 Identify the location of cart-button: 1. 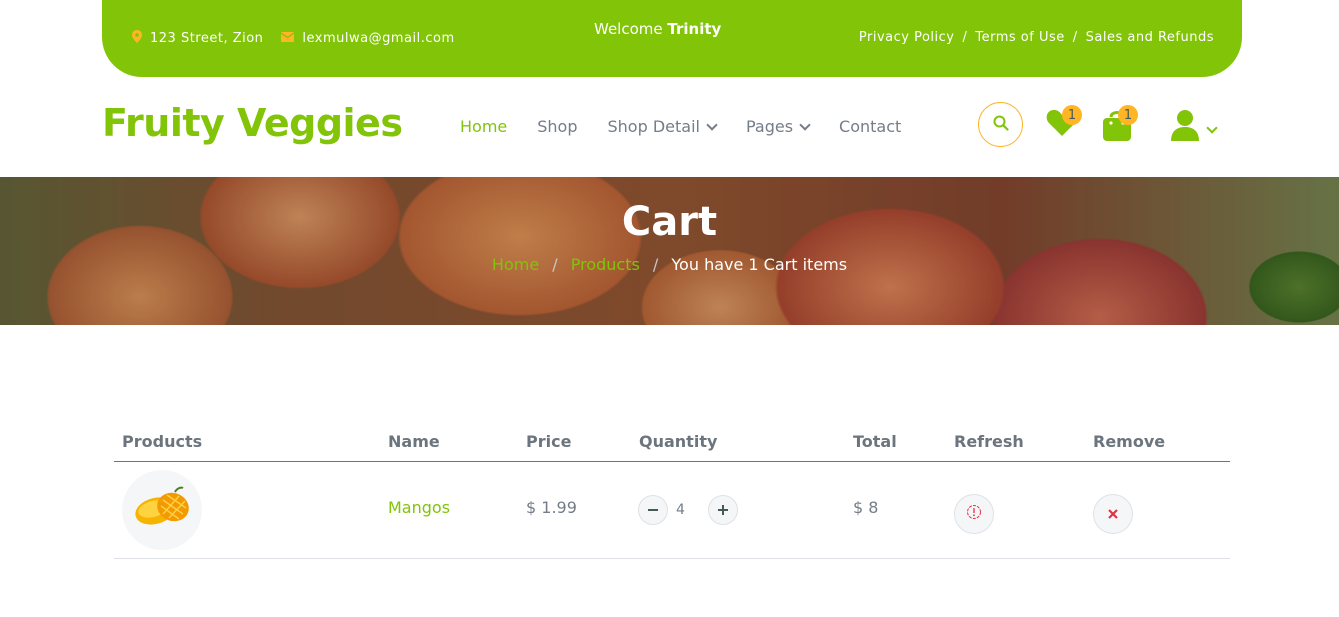
(1120, 125).